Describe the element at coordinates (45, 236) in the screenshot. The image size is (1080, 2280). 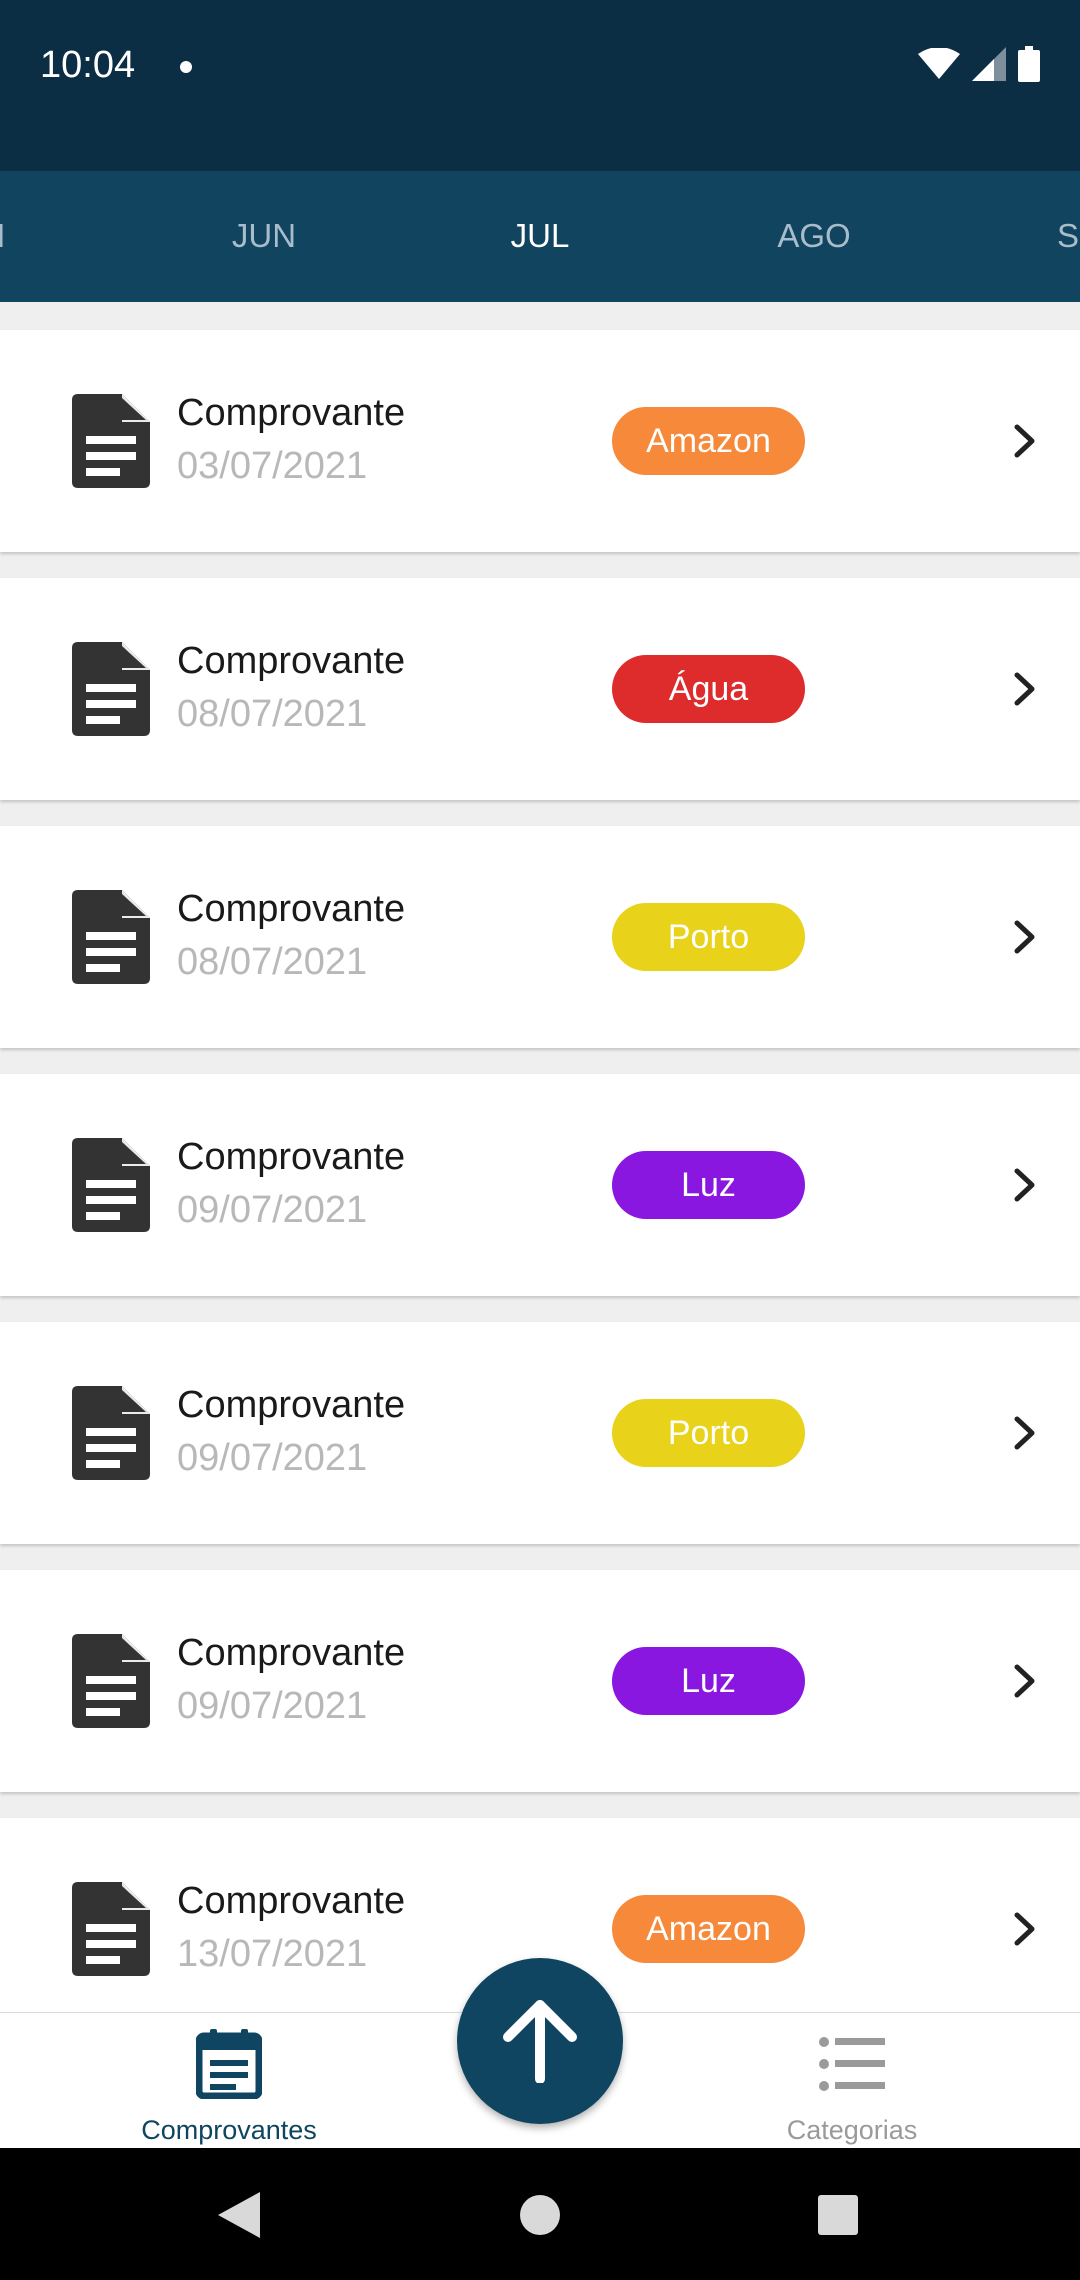
I see `tab-month-prev: AI` at that location.